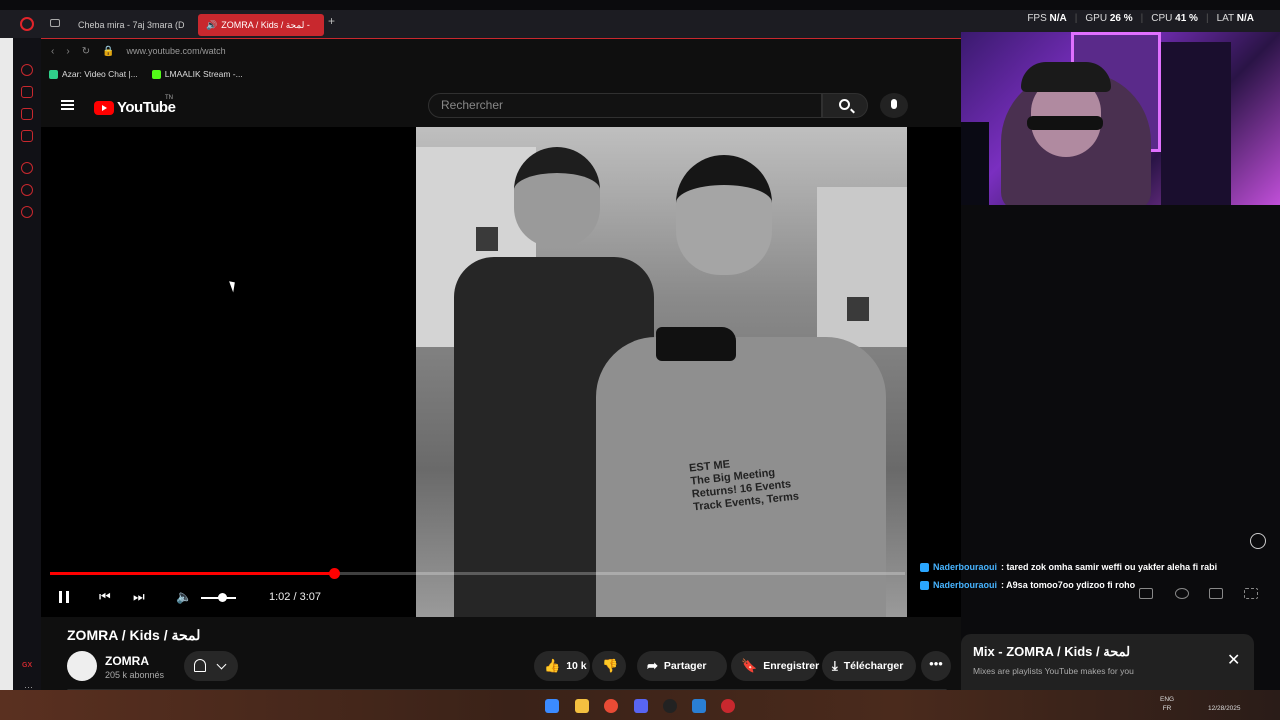 This screenshot has height=720, width=1280. I want to click on settings-icon, so click(1182, 593).